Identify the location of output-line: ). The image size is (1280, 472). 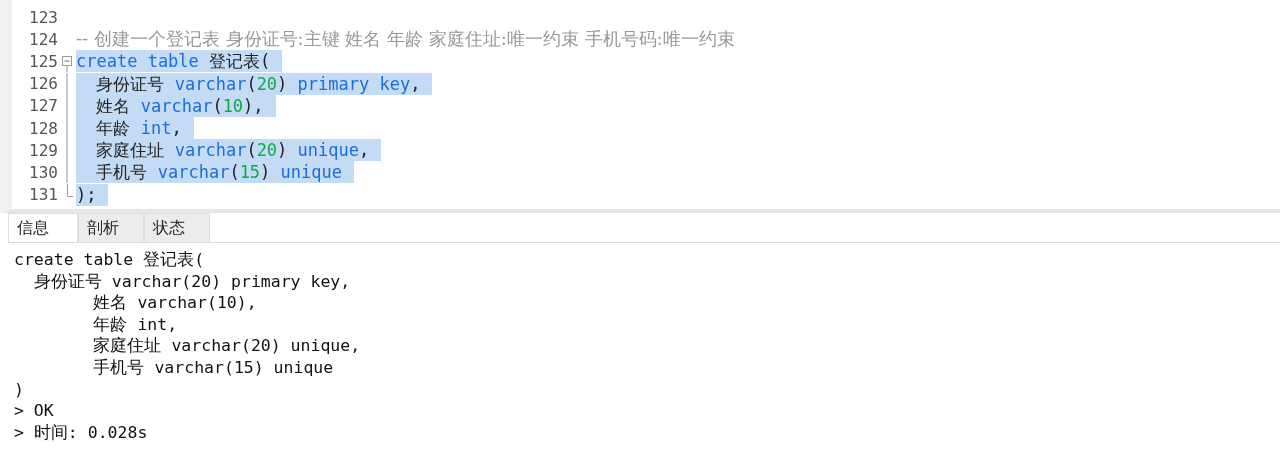
(19, 389).